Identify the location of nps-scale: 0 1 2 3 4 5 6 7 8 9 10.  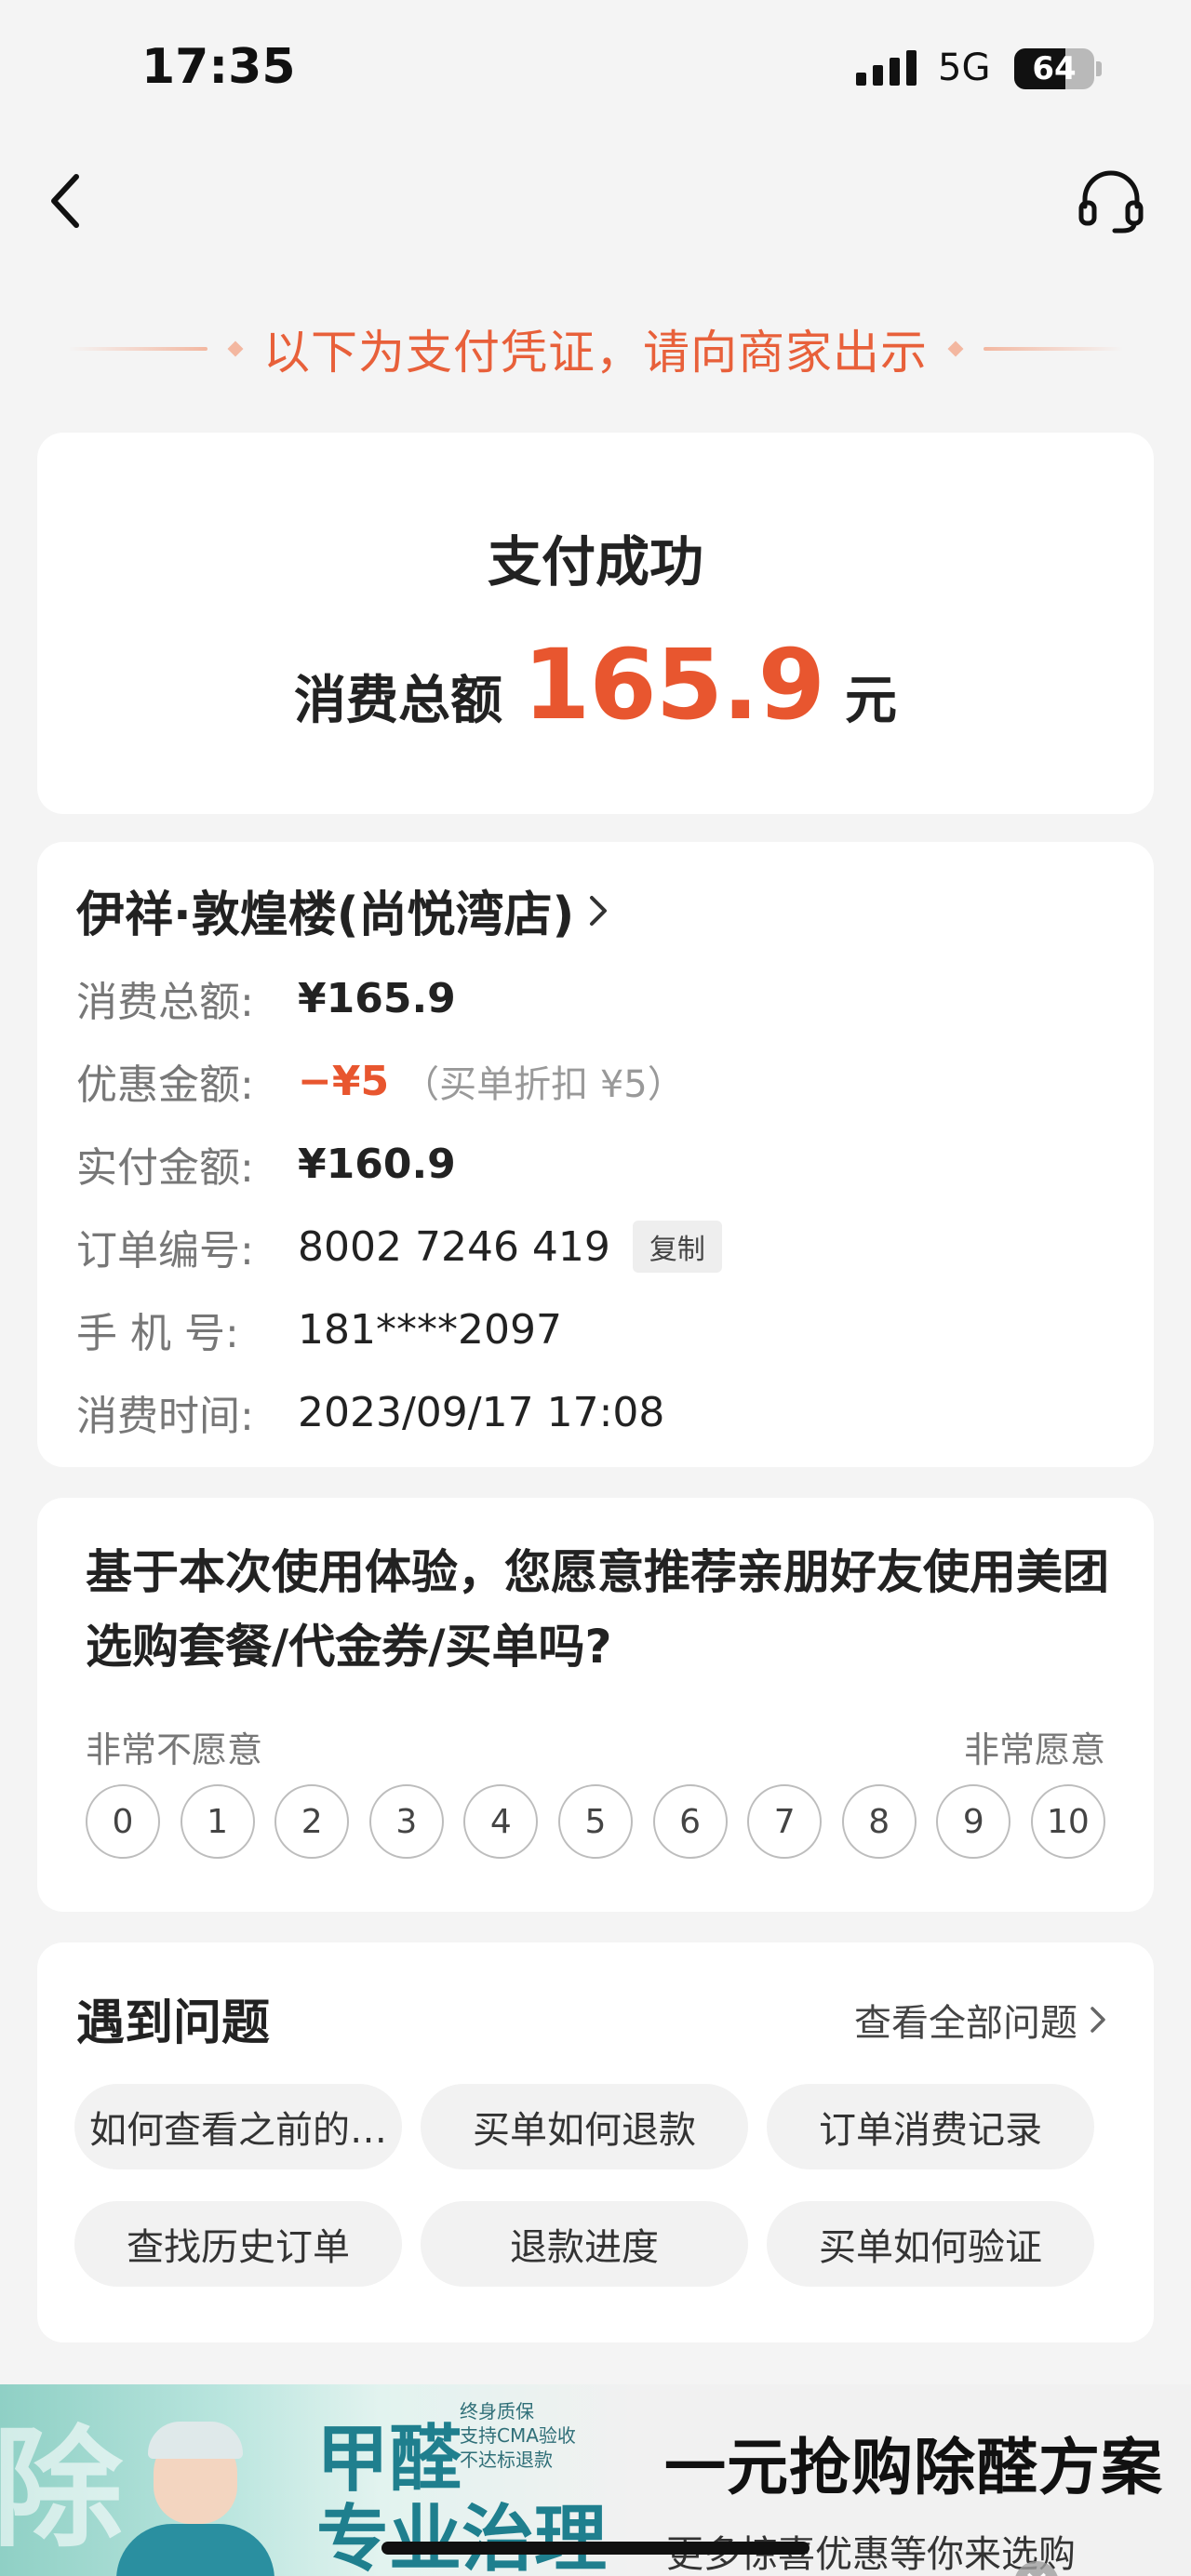
(595, 1821).